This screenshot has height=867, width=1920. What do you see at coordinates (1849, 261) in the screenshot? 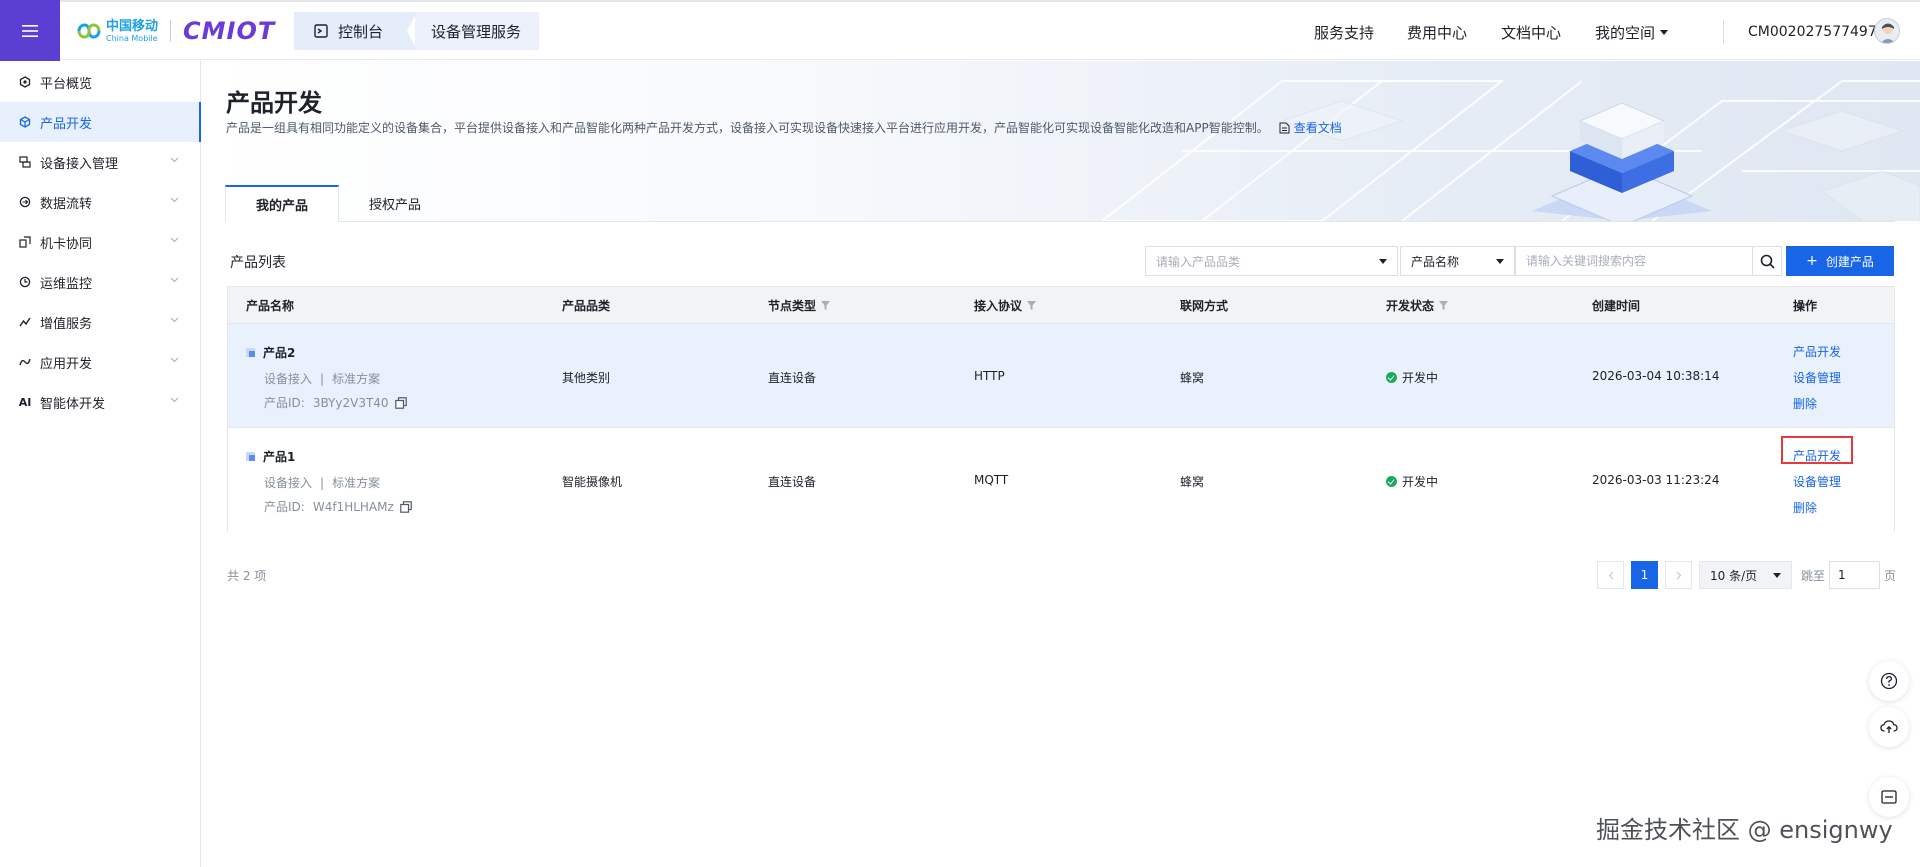
I see `create-product-label: 创建产品` at bounding box center [1849, 261].